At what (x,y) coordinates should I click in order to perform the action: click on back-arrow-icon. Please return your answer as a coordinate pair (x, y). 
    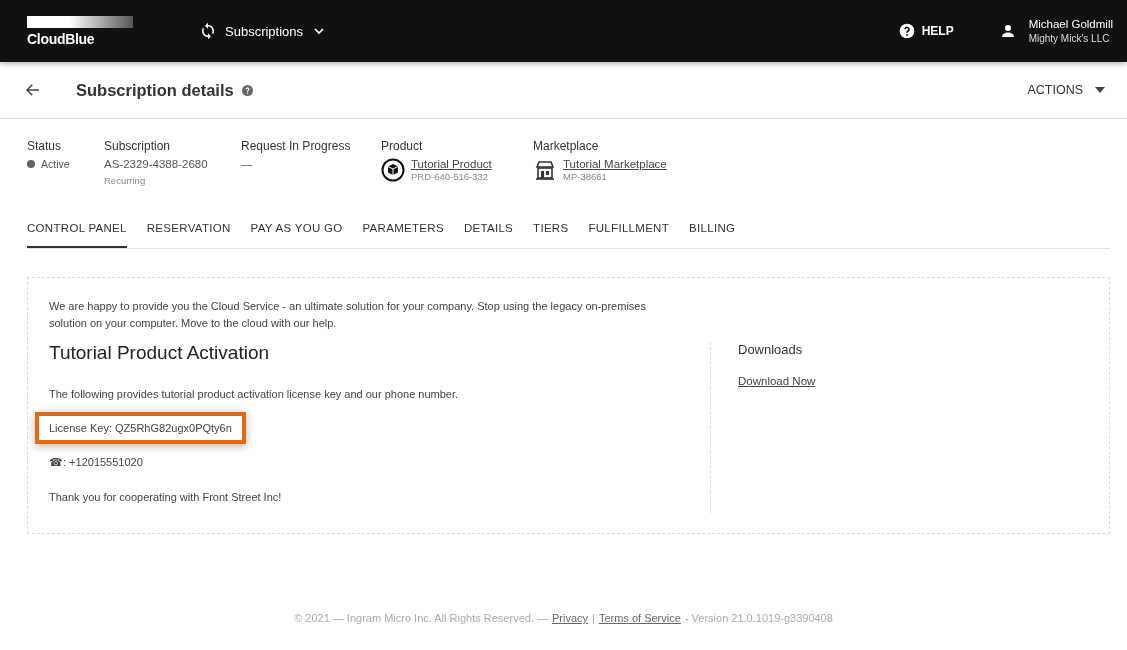
    Looking at the image, I should click on (33, 90).